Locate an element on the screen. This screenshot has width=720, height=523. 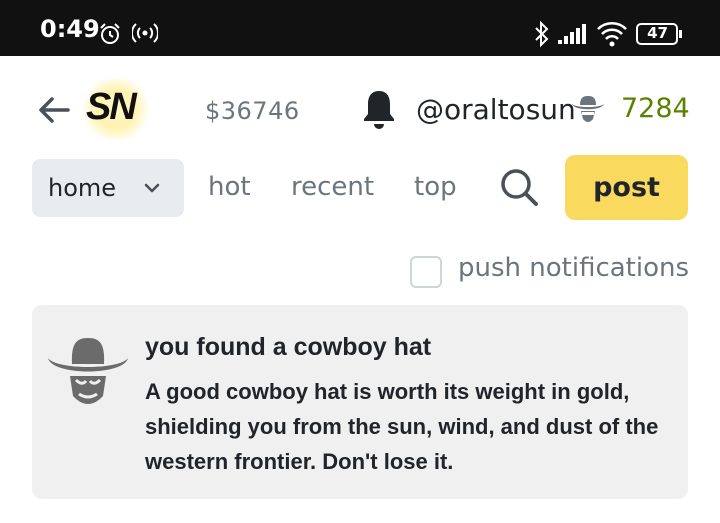
hotspot-icon is located at coordinates (145, 33).